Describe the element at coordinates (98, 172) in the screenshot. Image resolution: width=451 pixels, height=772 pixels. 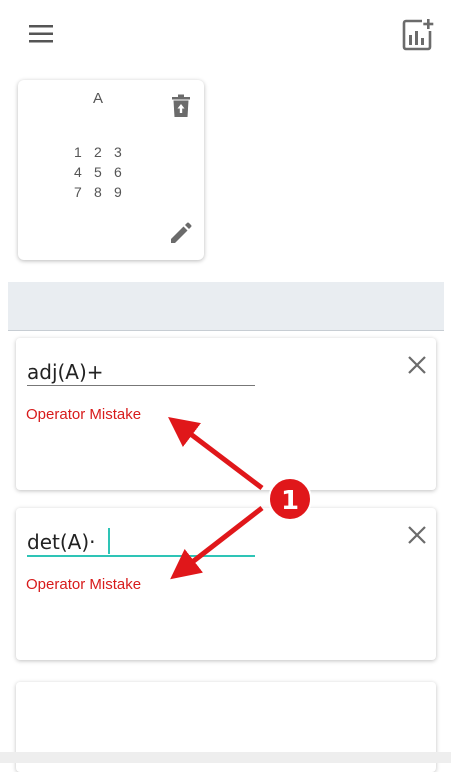
I see `matrix-cell: 5` at that location.